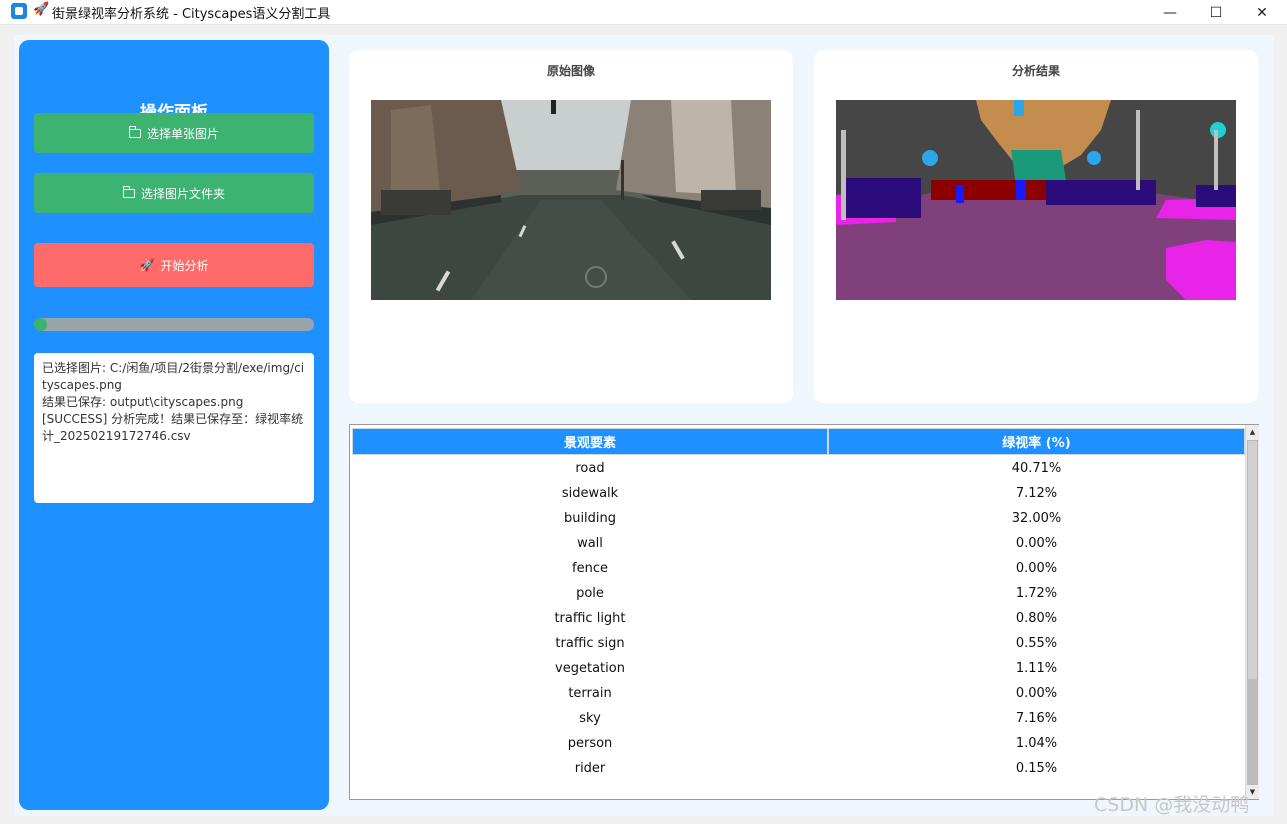 This screenshot has width=1287, height=824. Describe the element at coordinates (590, 593) in the screenshot. I see `cell-element: pole` at that location.